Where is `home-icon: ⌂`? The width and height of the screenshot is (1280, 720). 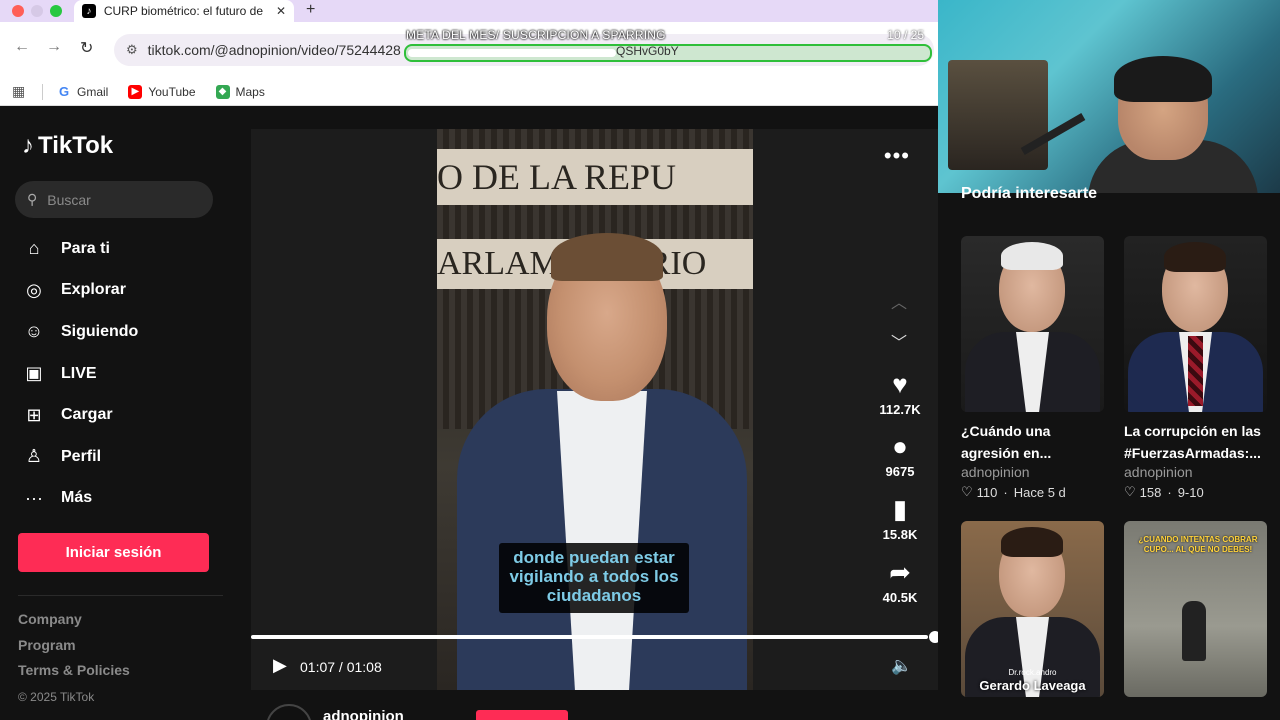
home-icon: ⌂ is located at coordinates (34, 248).